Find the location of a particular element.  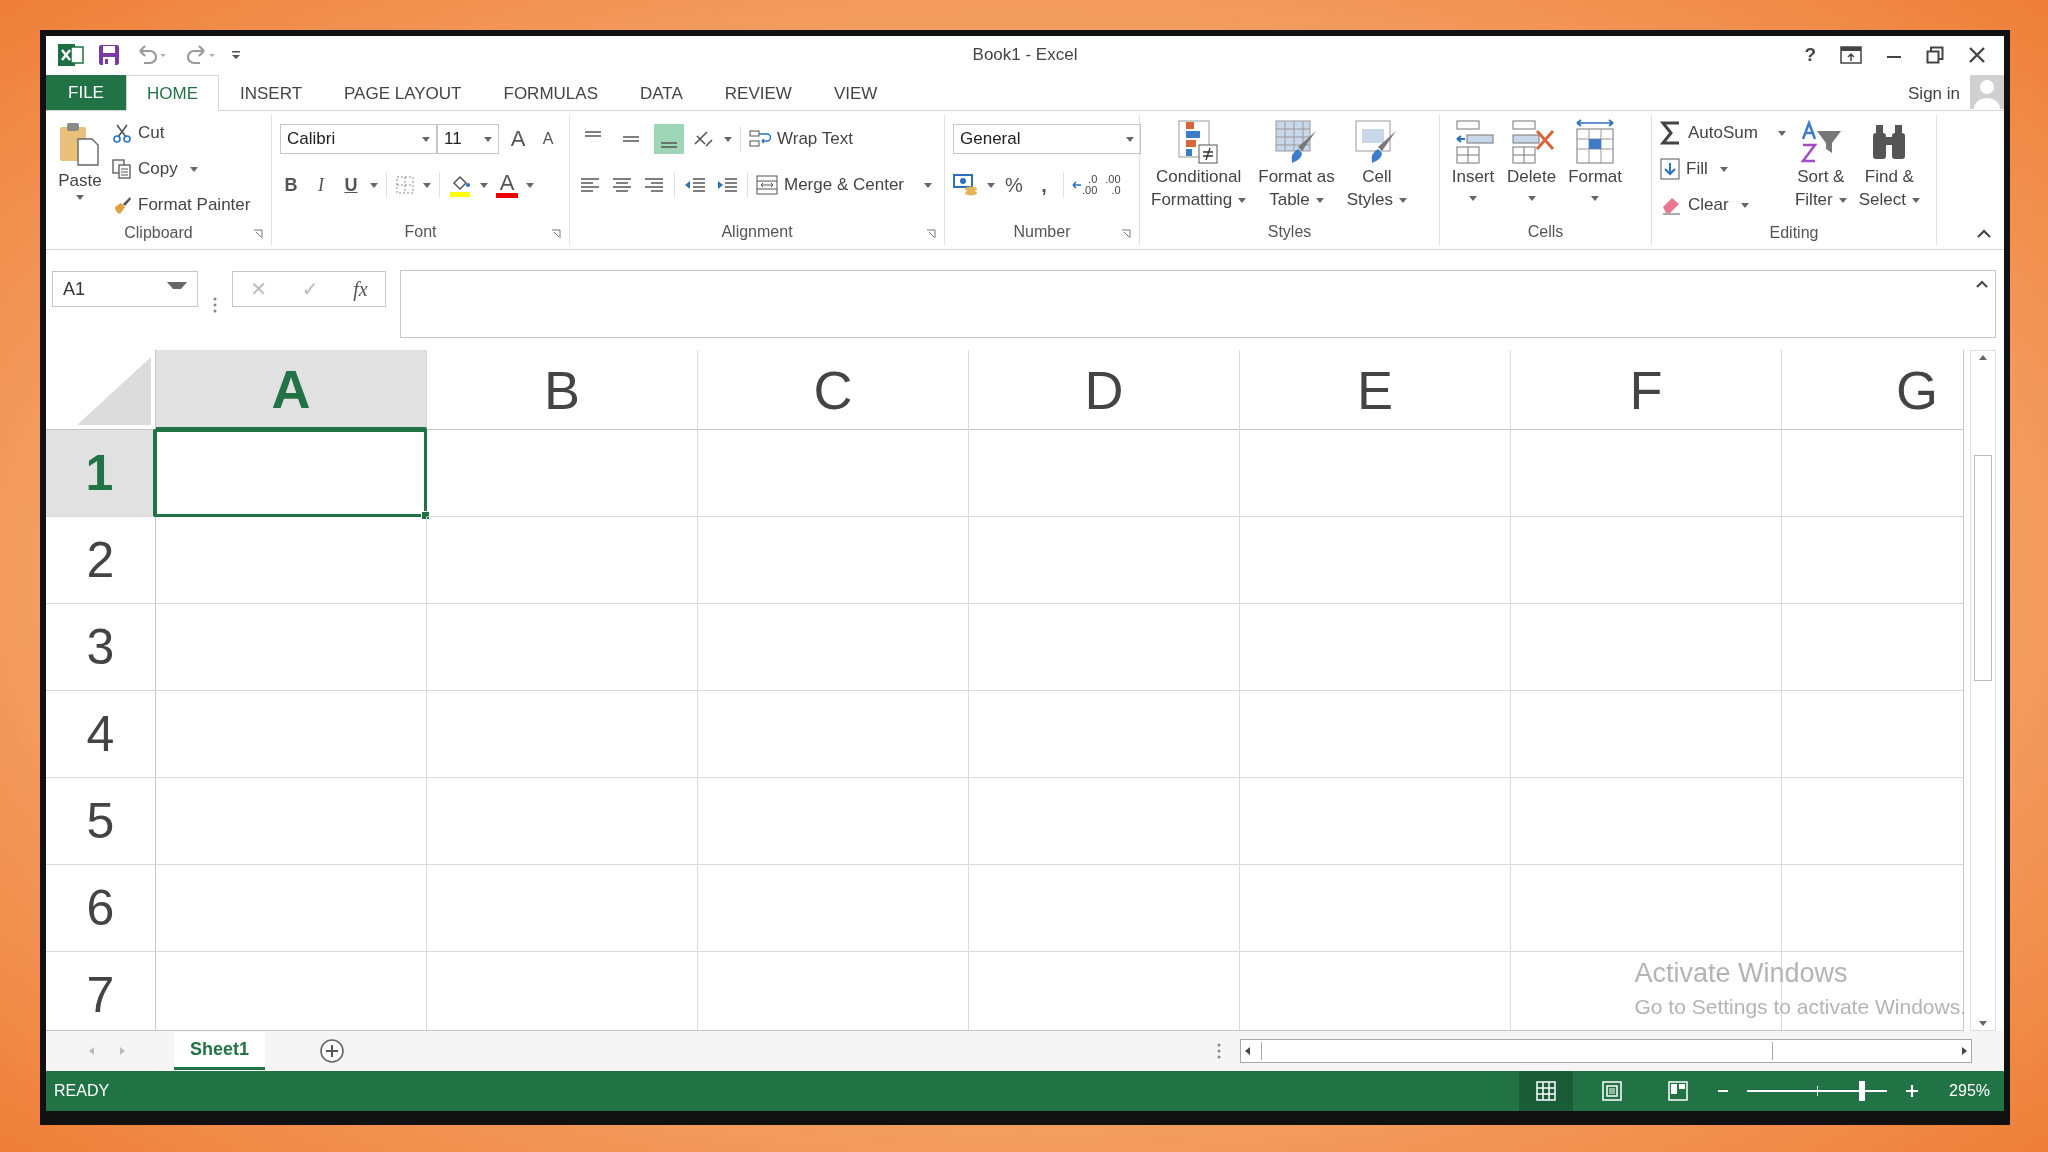

split-handle-icon is located at coordinates (1219, 1051).